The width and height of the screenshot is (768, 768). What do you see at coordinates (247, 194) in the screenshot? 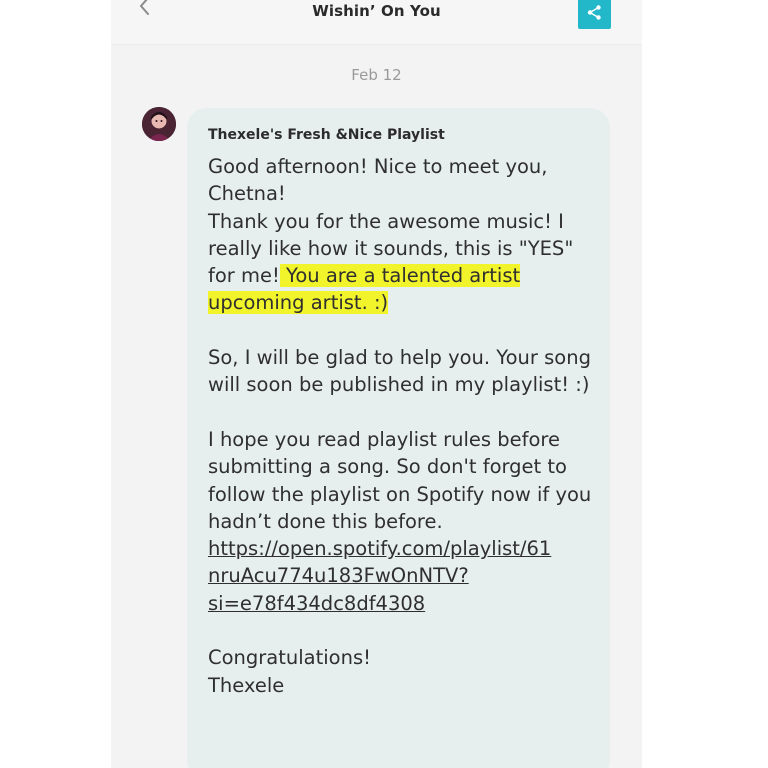
I see `greeting-name-line: Chetna!` at bounding box center [247, 194].